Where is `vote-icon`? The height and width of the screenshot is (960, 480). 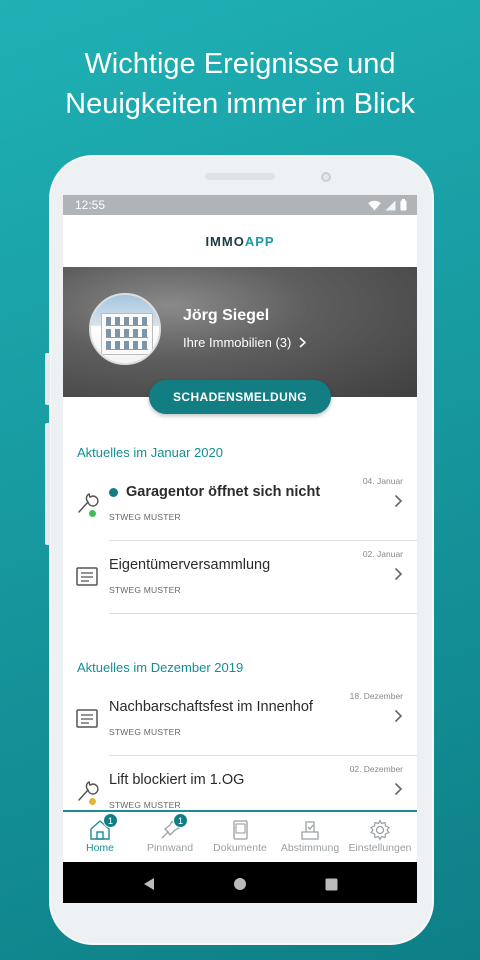
vote-icon is located at coordinates (310, 830).